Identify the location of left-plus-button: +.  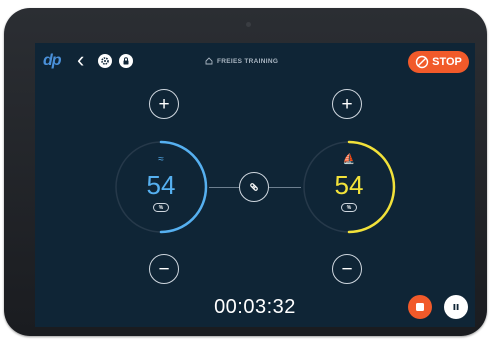
(164, 104).